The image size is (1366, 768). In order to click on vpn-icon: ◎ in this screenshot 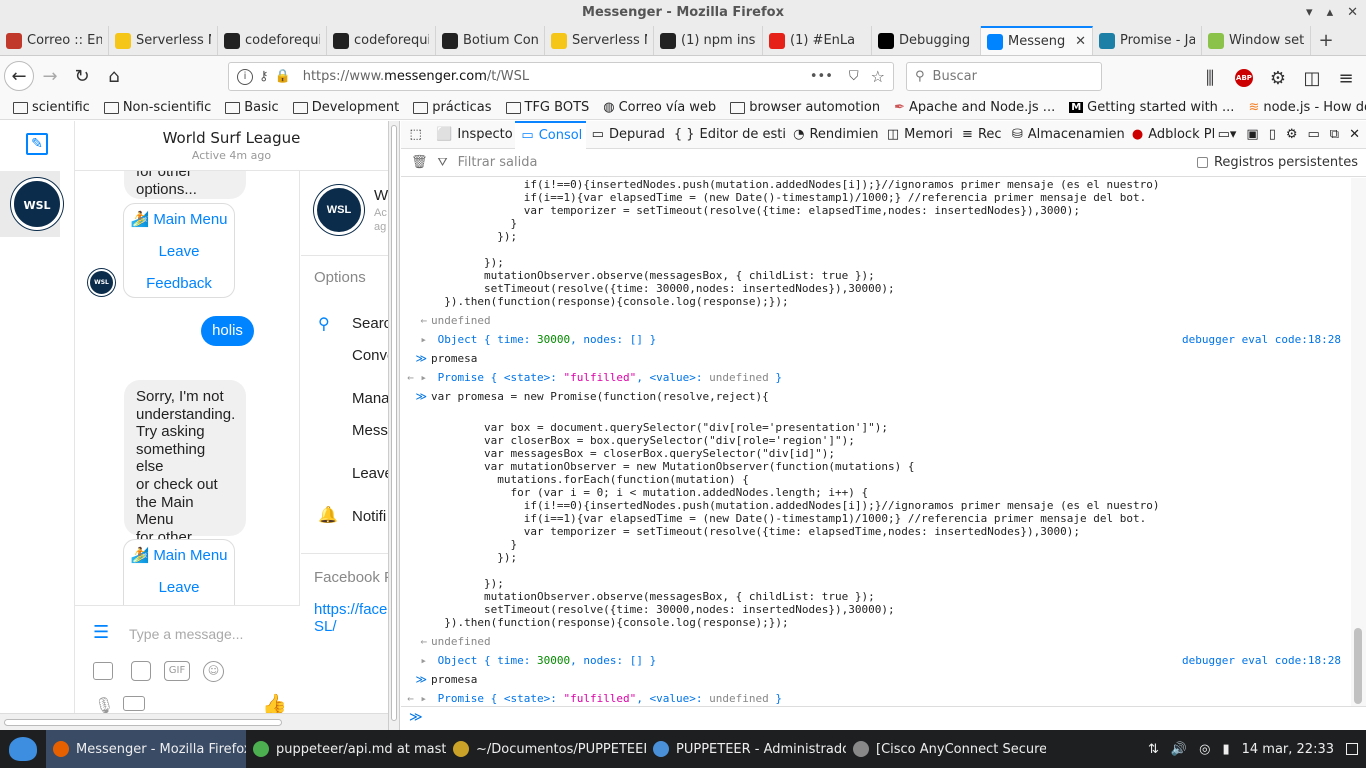, I will do `click(1204, 749)`.